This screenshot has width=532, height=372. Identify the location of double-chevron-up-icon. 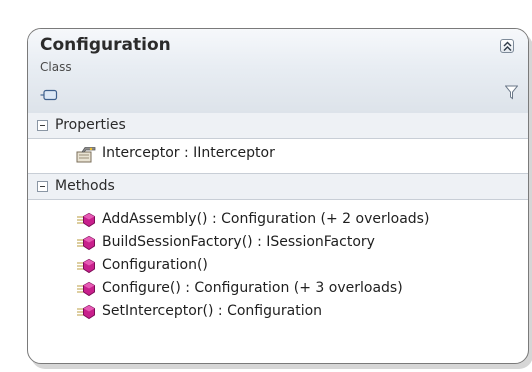
(507, 46).